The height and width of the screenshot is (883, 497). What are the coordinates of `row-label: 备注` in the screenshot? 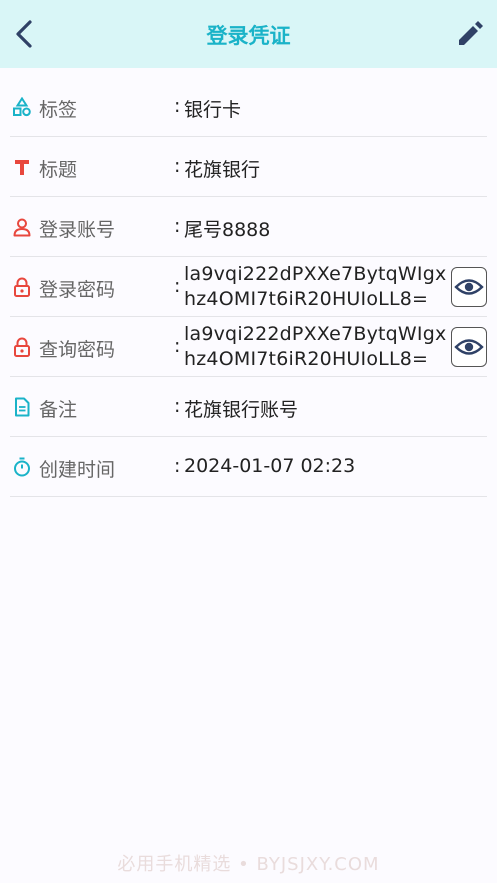 It's located at (58, 410).